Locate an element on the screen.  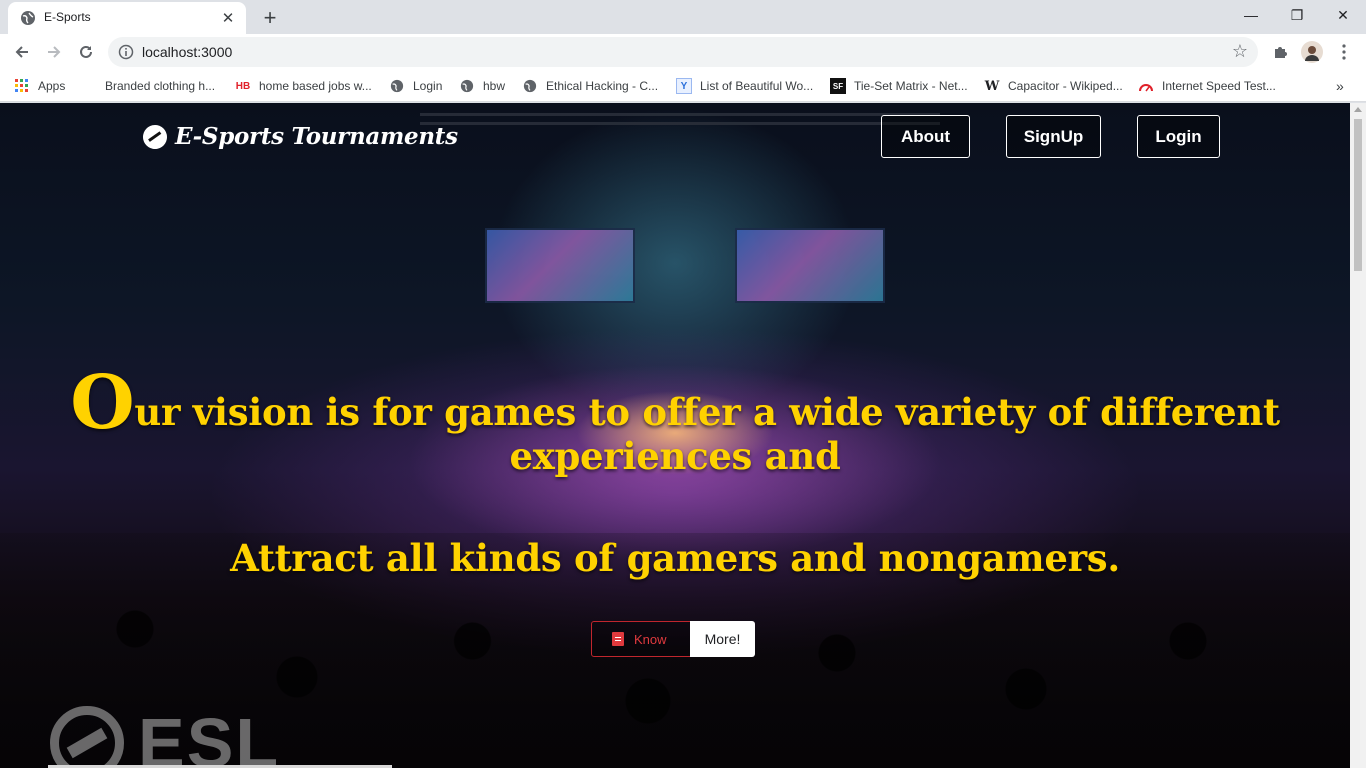
login-nav-button: Login is located at coordinates (1178, 136).